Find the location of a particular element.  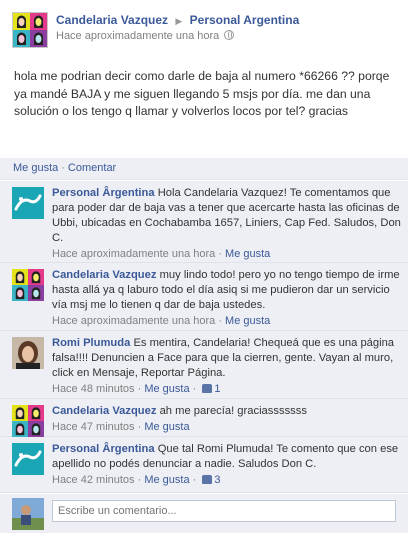

comment-time: Hace 42 minutos is located at coordinates (93, 480).